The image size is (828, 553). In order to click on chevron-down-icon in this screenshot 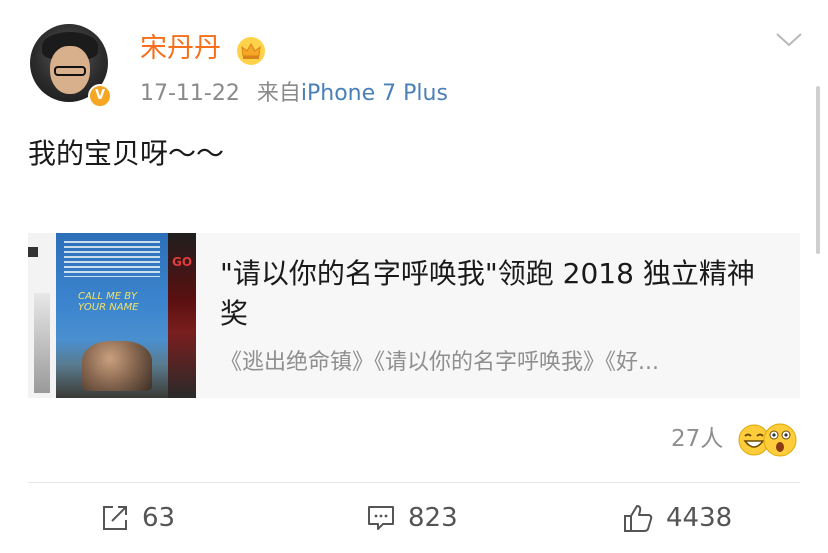, I will do `click(789, 40)`.